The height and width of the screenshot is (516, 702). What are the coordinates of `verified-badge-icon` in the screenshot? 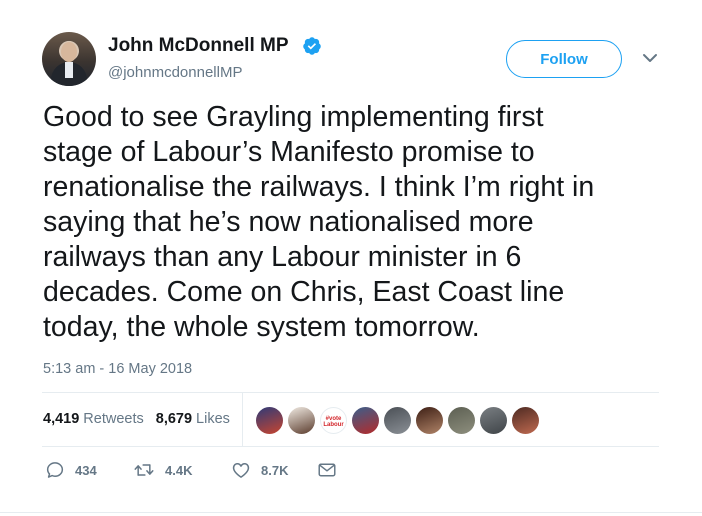 It's located at (312, 46).